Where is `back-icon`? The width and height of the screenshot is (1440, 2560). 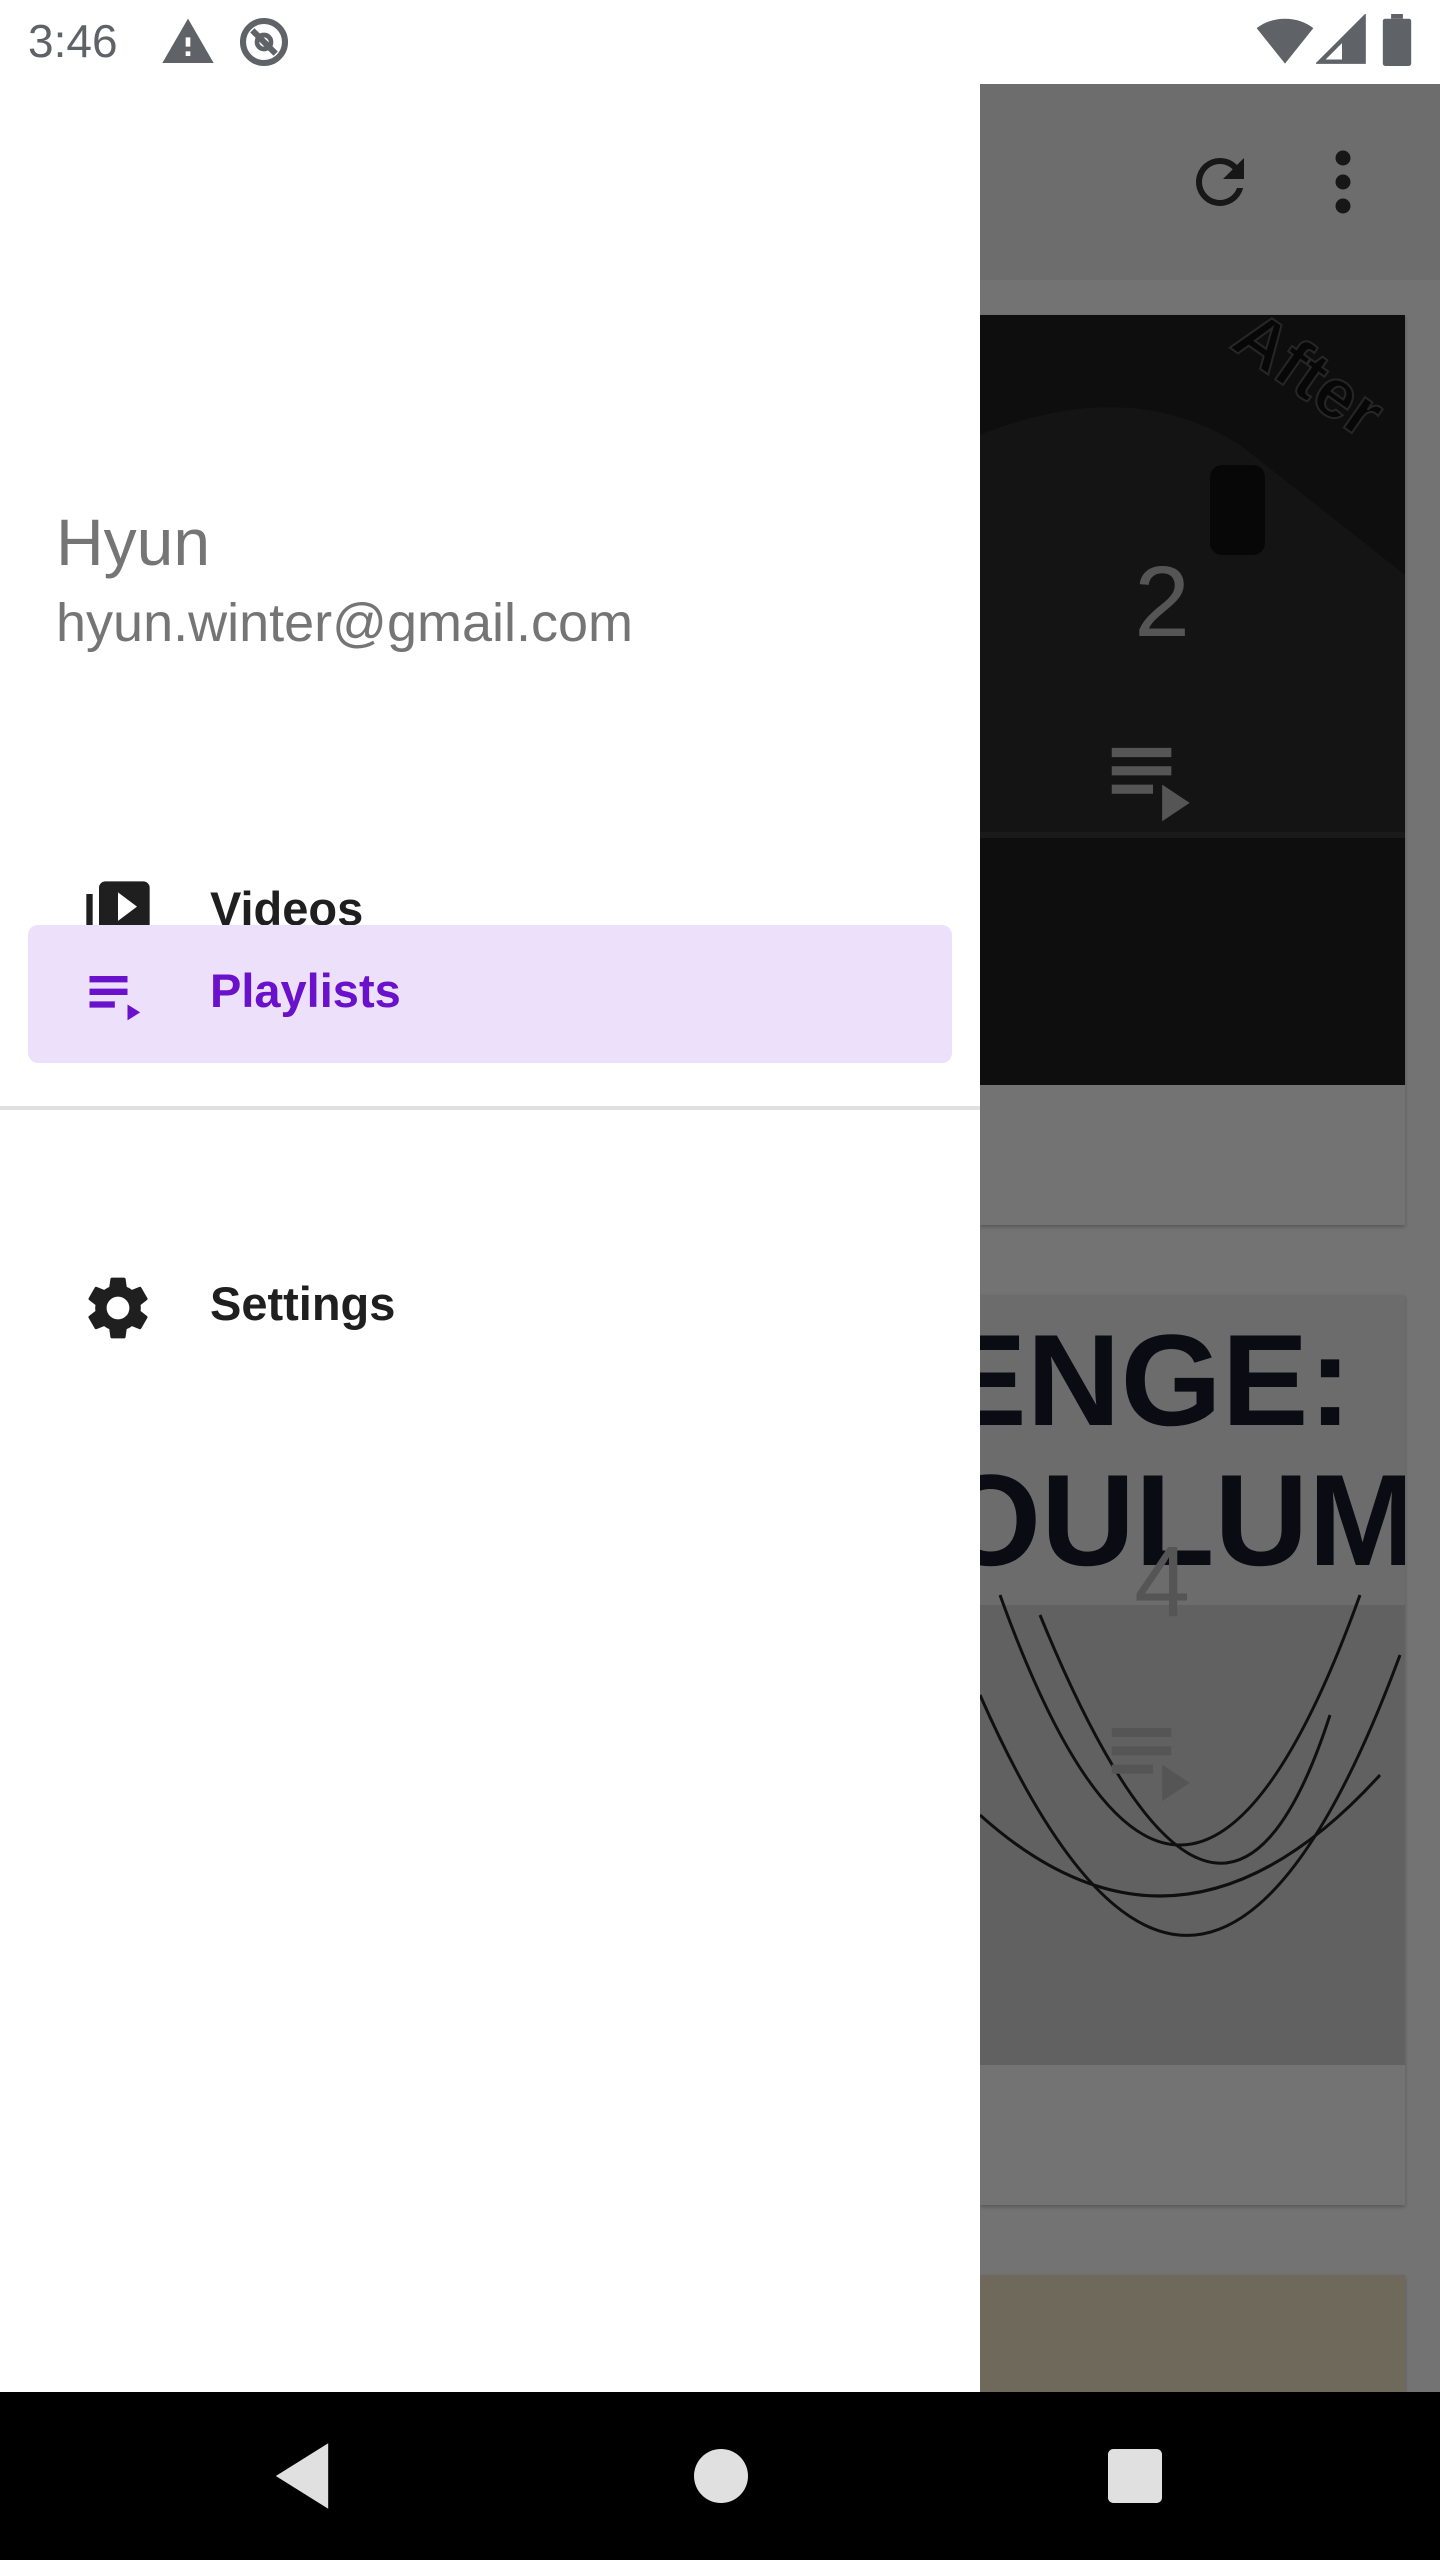
back-icon is located at coordinates (302, 2478).